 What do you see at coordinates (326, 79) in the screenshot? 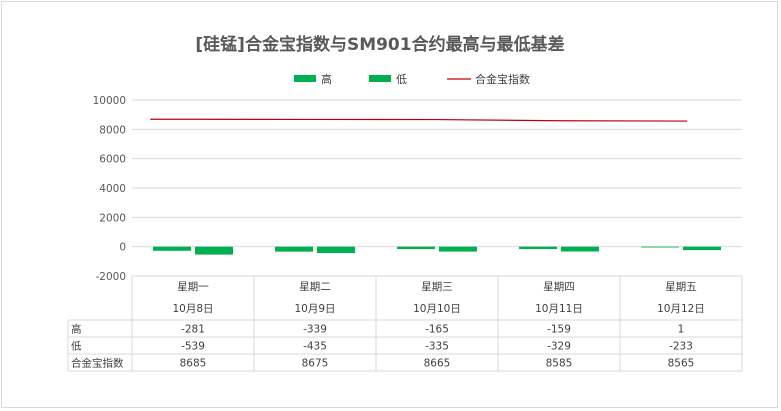
I see `legend-label-高: 高` at bounding box center [326, 79].